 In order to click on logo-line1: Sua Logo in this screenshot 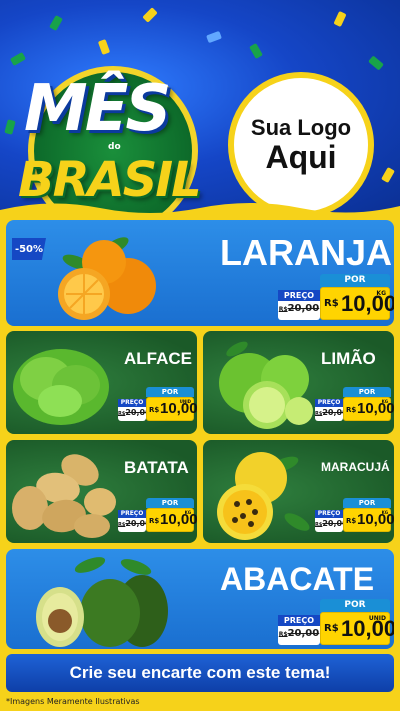, I will do `click(301, 128)`.